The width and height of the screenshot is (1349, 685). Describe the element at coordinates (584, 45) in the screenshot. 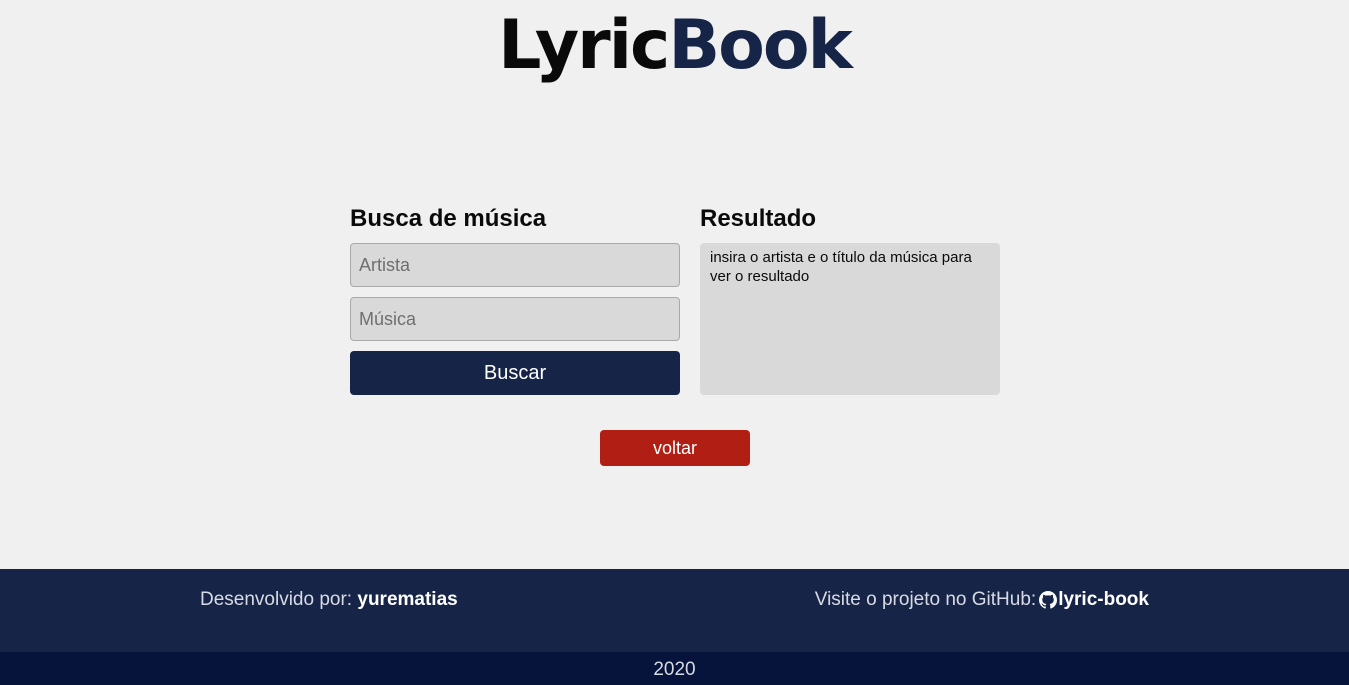

I see `logo-part-lyric: Lyric` at that location.